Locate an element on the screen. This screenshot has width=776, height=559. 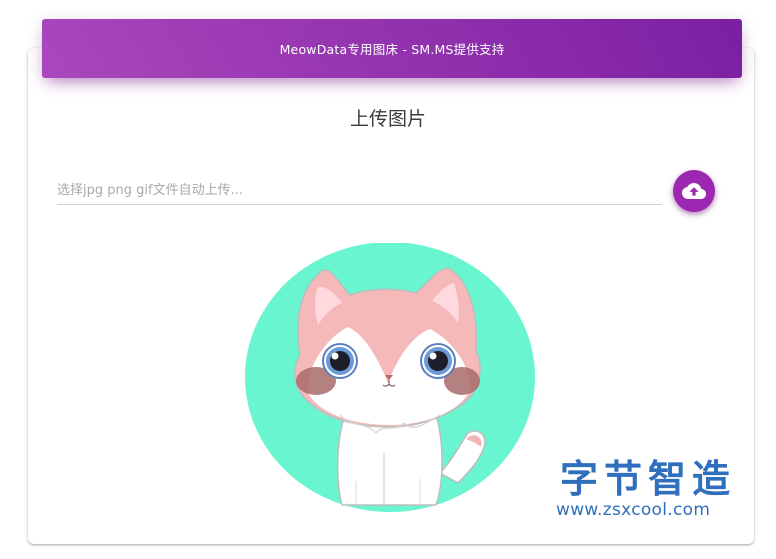
upload-button is located at coordinates (694, 191).